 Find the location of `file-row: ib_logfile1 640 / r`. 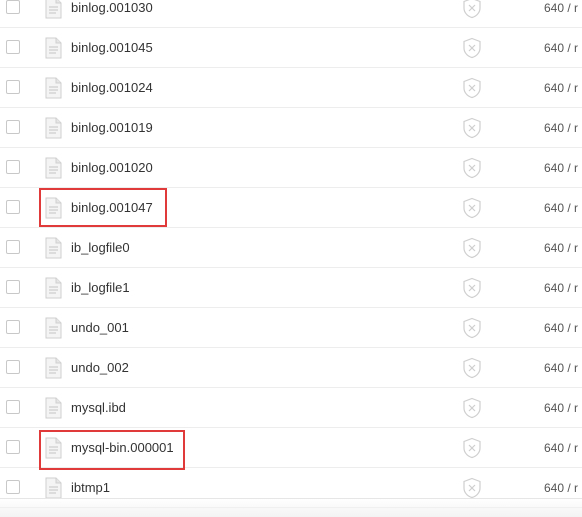

file-row: ib_logfile1 640 / r is located at coordinates (291, 288).